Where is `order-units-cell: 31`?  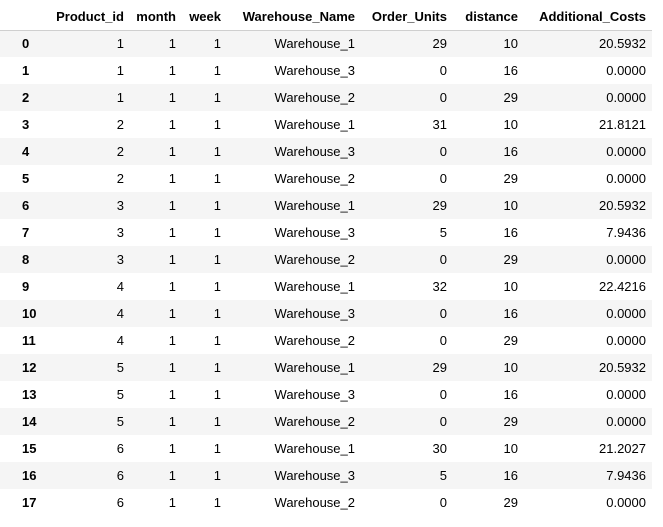 order-units-cell: 31 is located at coordinates (439, 124).